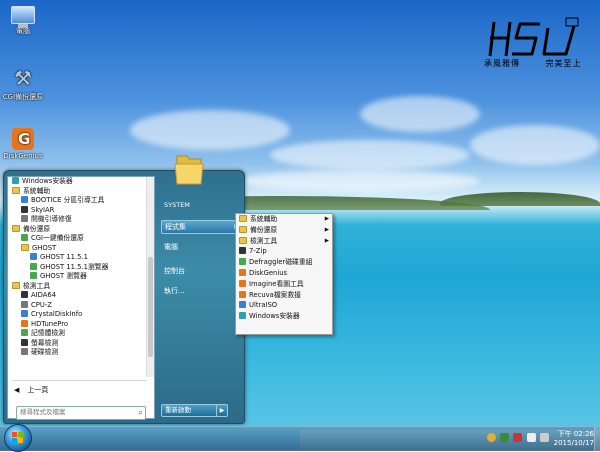 This screenshot has height=452, width=600. Describe the element at coordinates (24, 342) in the screenshot. I see `monitor-test-icon` at that location.